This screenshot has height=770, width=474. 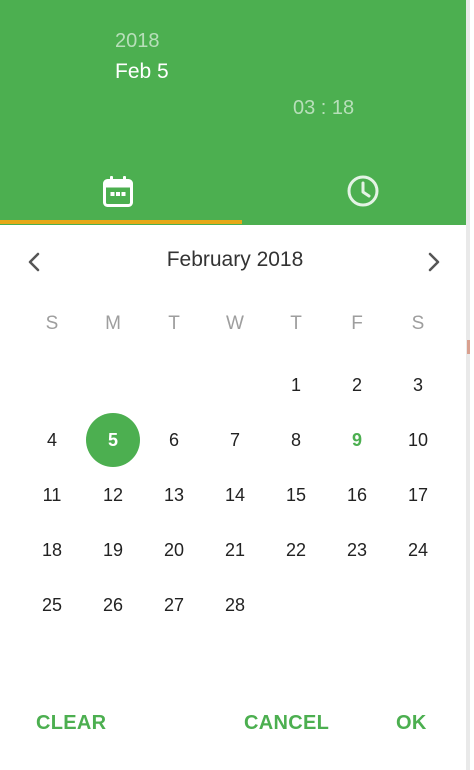 I want to click on day-cell: 24, so click(x=418, y=550).